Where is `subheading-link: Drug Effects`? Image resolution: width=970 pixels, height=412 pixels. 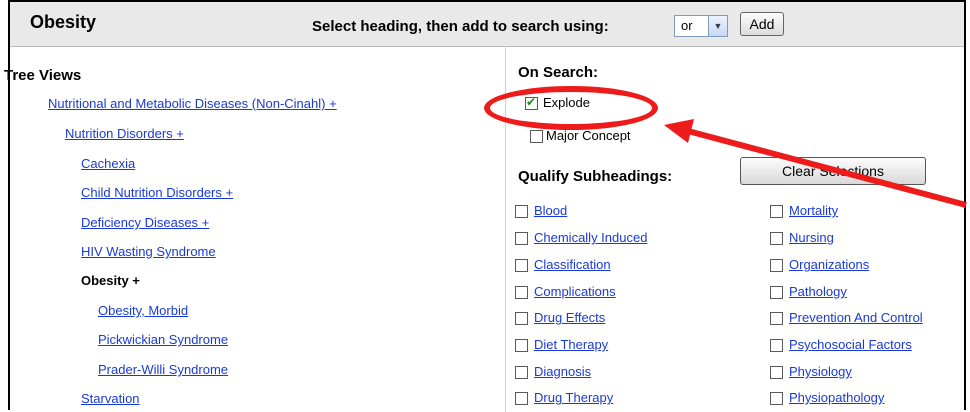
subheading-link: Drug Effects is located at coordinates (569, 317).